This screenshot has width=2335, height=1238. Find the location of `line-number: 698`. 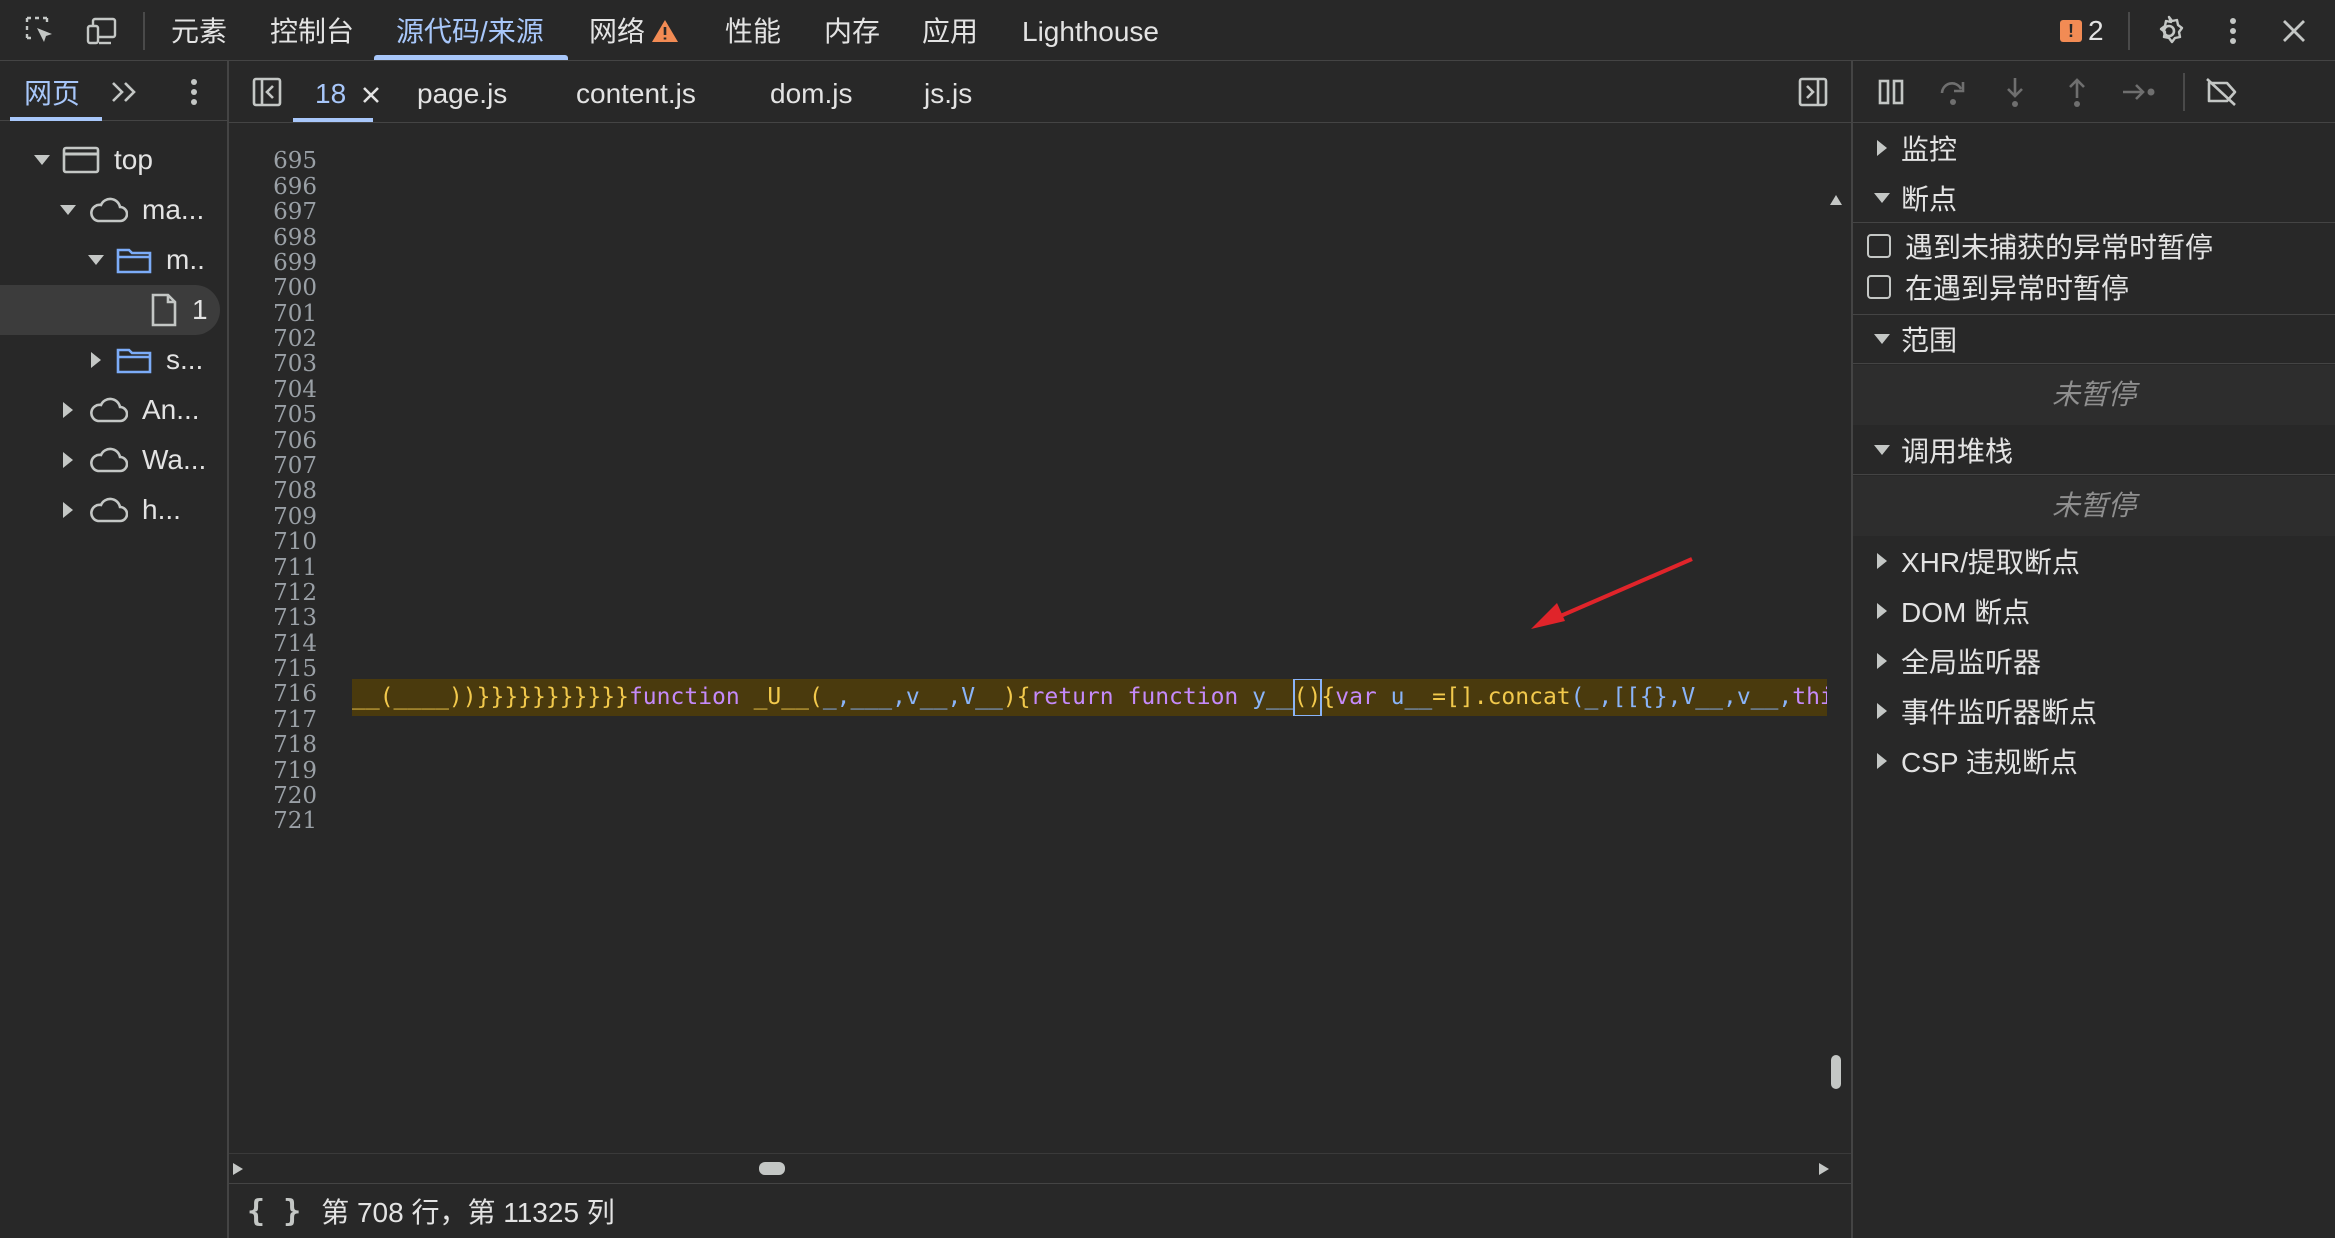

line-number: 698 is located at coordinates (273, 238).